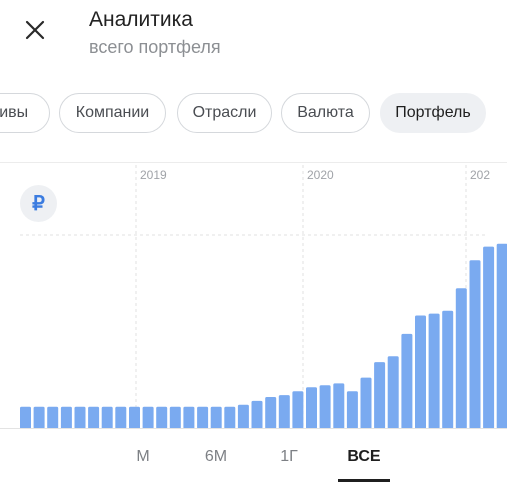 This screenshot has width=507, height=491. Describe the element at coordinates (143, 457) in the screenshot. I see `period-month: М` at that location.